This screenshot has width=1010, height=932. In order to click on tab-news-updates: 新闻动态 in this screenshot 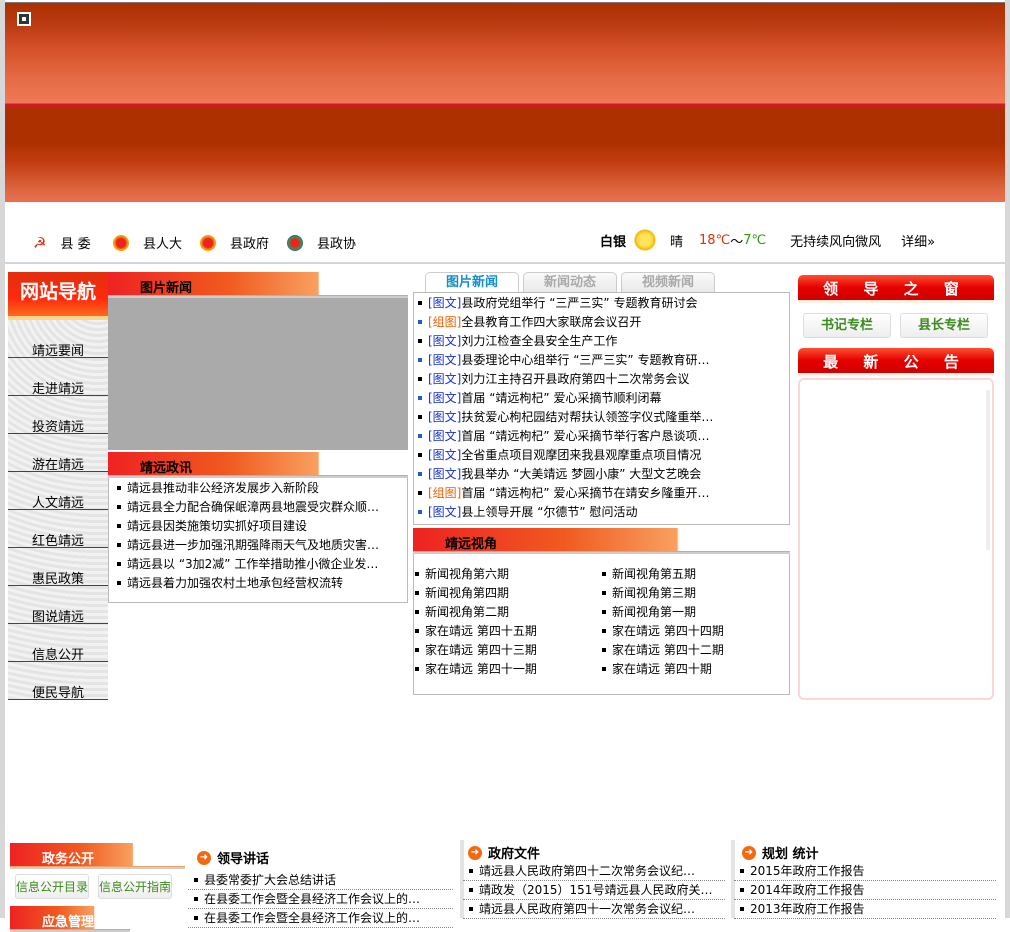, I will do `click(570, 282)`.